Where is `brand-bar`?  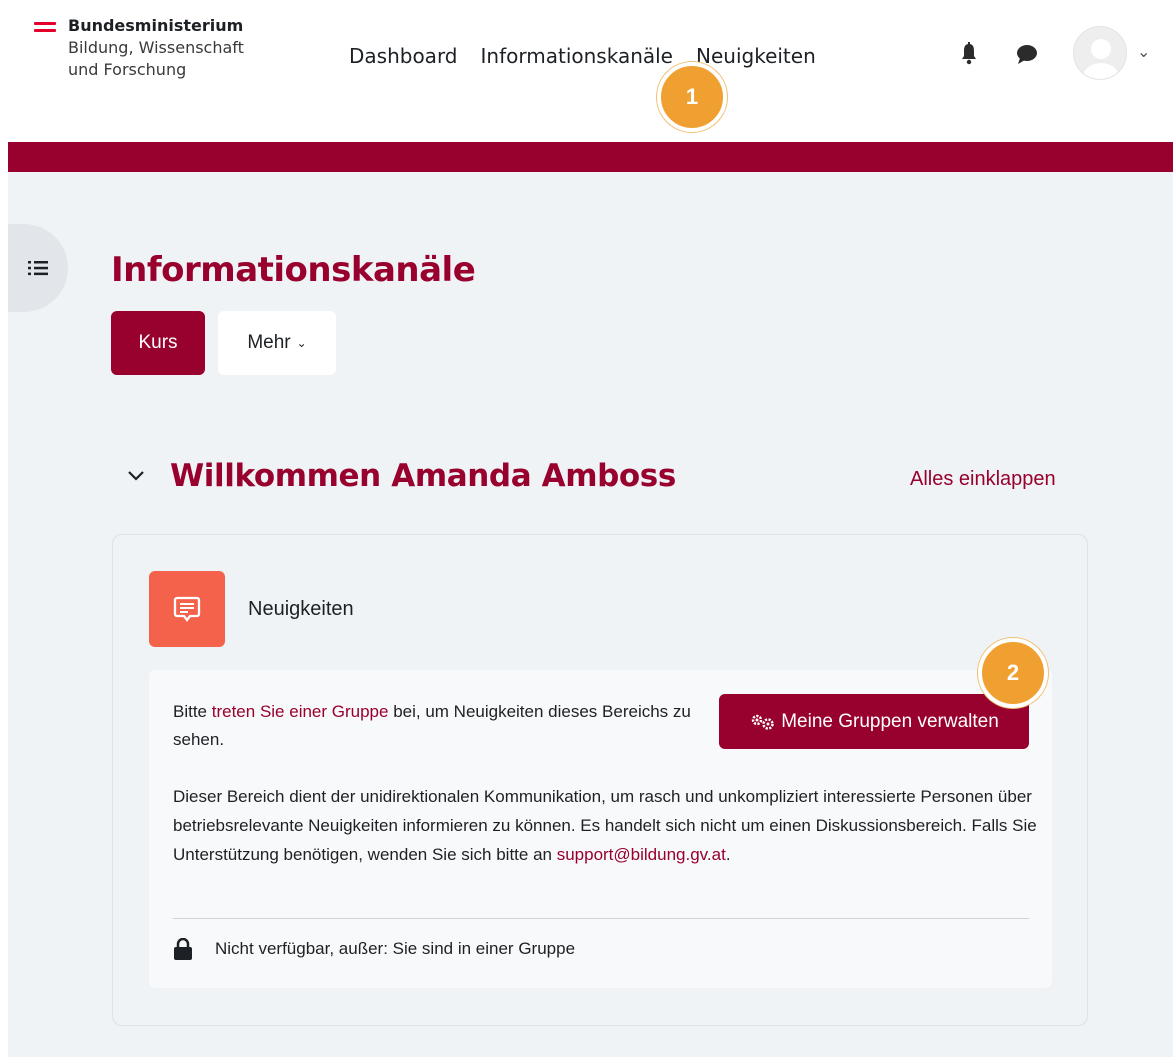 brand-bar is located at coordinates (590, 157).